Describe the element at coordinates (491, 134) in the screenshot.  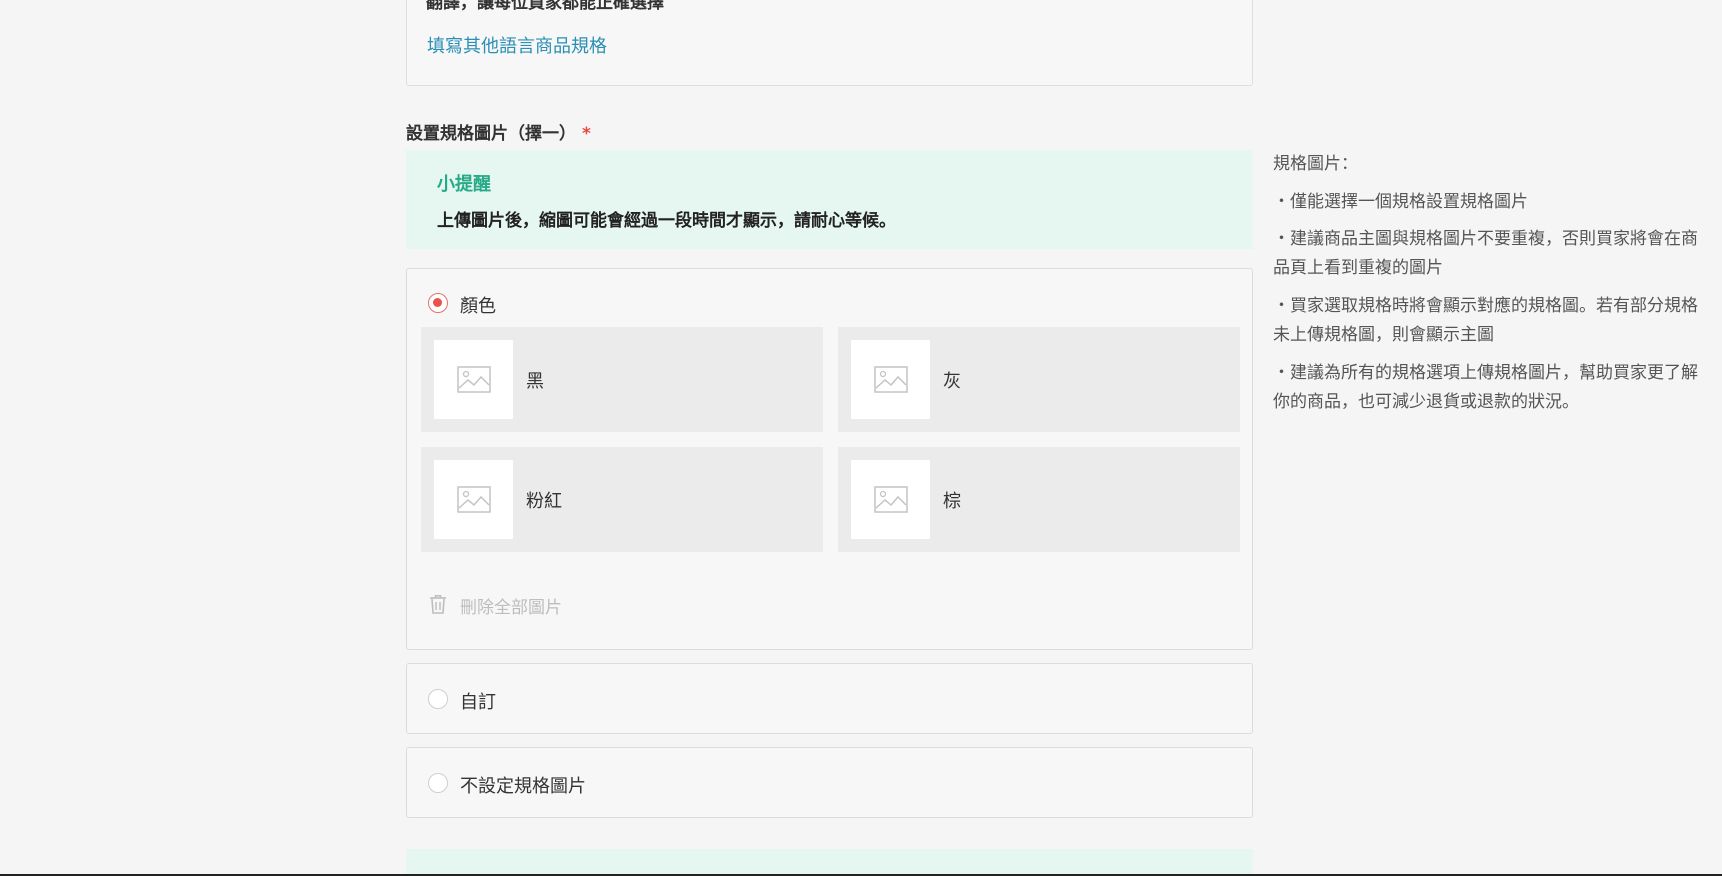
I see `section-title-text: 設置規格圖片（擇一）` at that location.